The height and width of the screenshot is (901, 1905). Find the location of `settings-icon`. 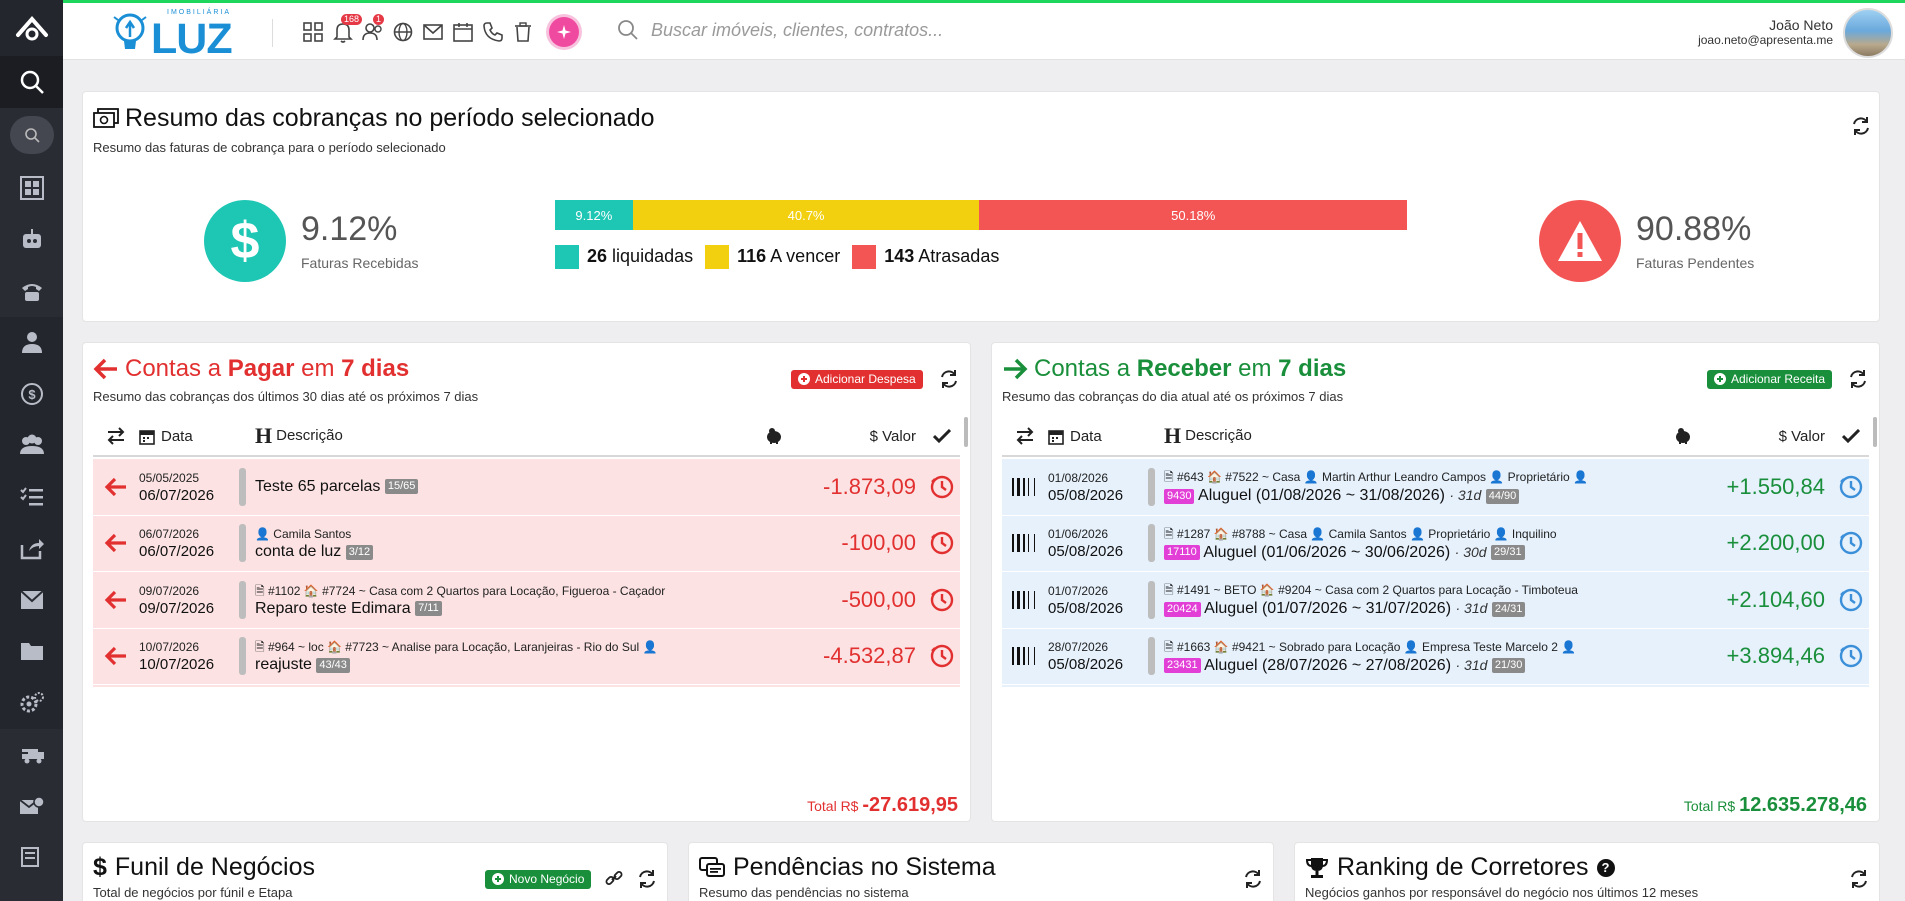

settings-icon is located at coordinates (31, 703).